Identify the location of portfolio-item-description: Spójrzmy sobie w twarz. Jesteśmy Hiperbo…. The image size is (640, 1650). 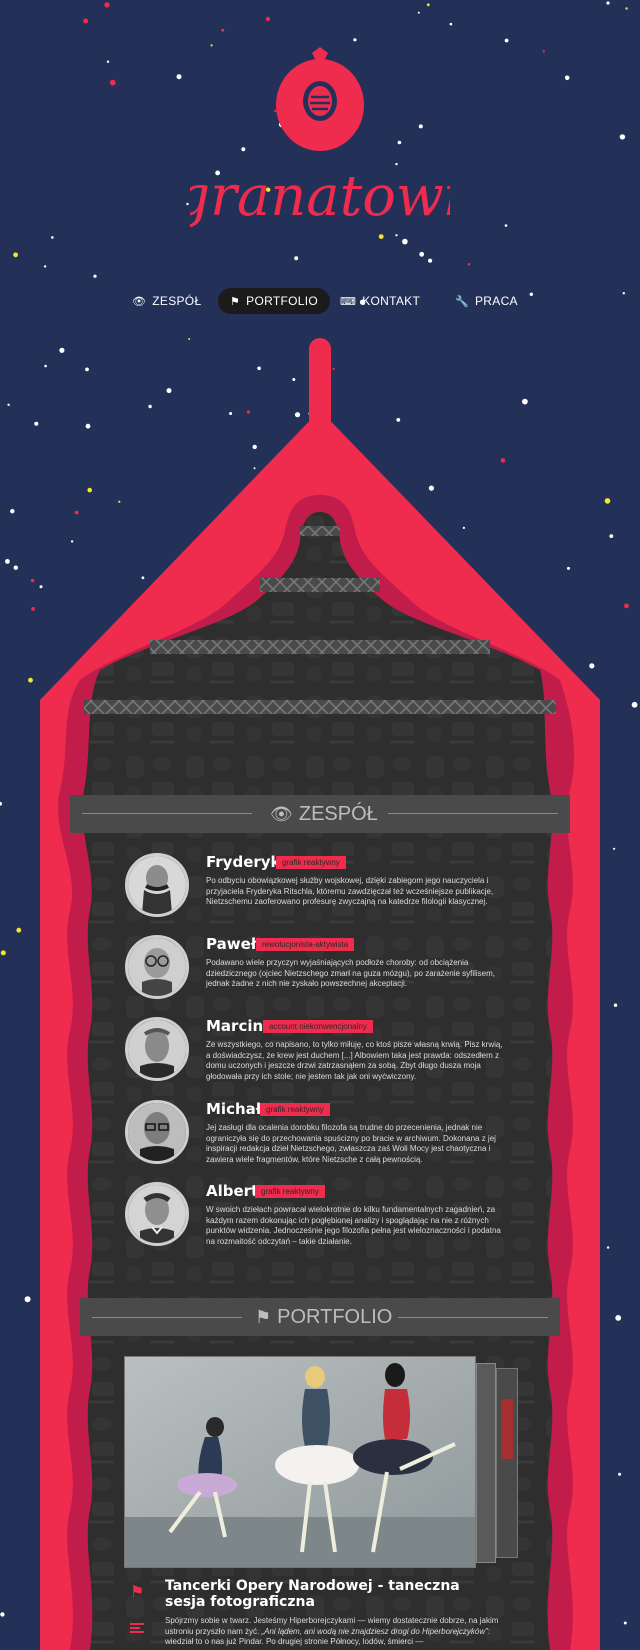
(335, 1632).